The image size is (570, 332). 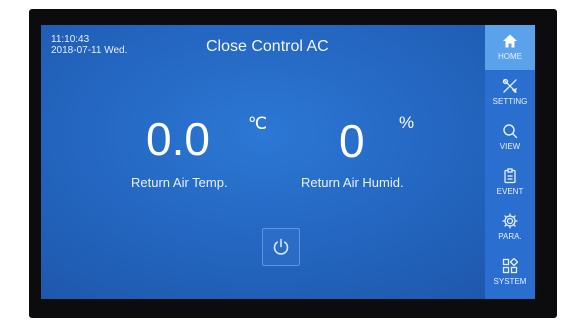 What do you see at coordinates (179, 182) in the screenshot?
I see `temperature-label: Return Air Temp.` at bounding box center [179, 182].